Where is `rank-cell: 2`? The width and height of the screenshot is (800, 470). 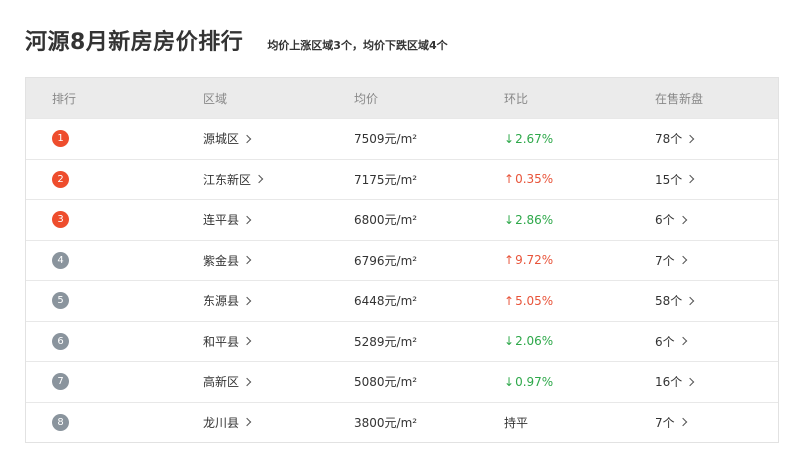 rank-cell: 2 is located at coordinates (114, 179).